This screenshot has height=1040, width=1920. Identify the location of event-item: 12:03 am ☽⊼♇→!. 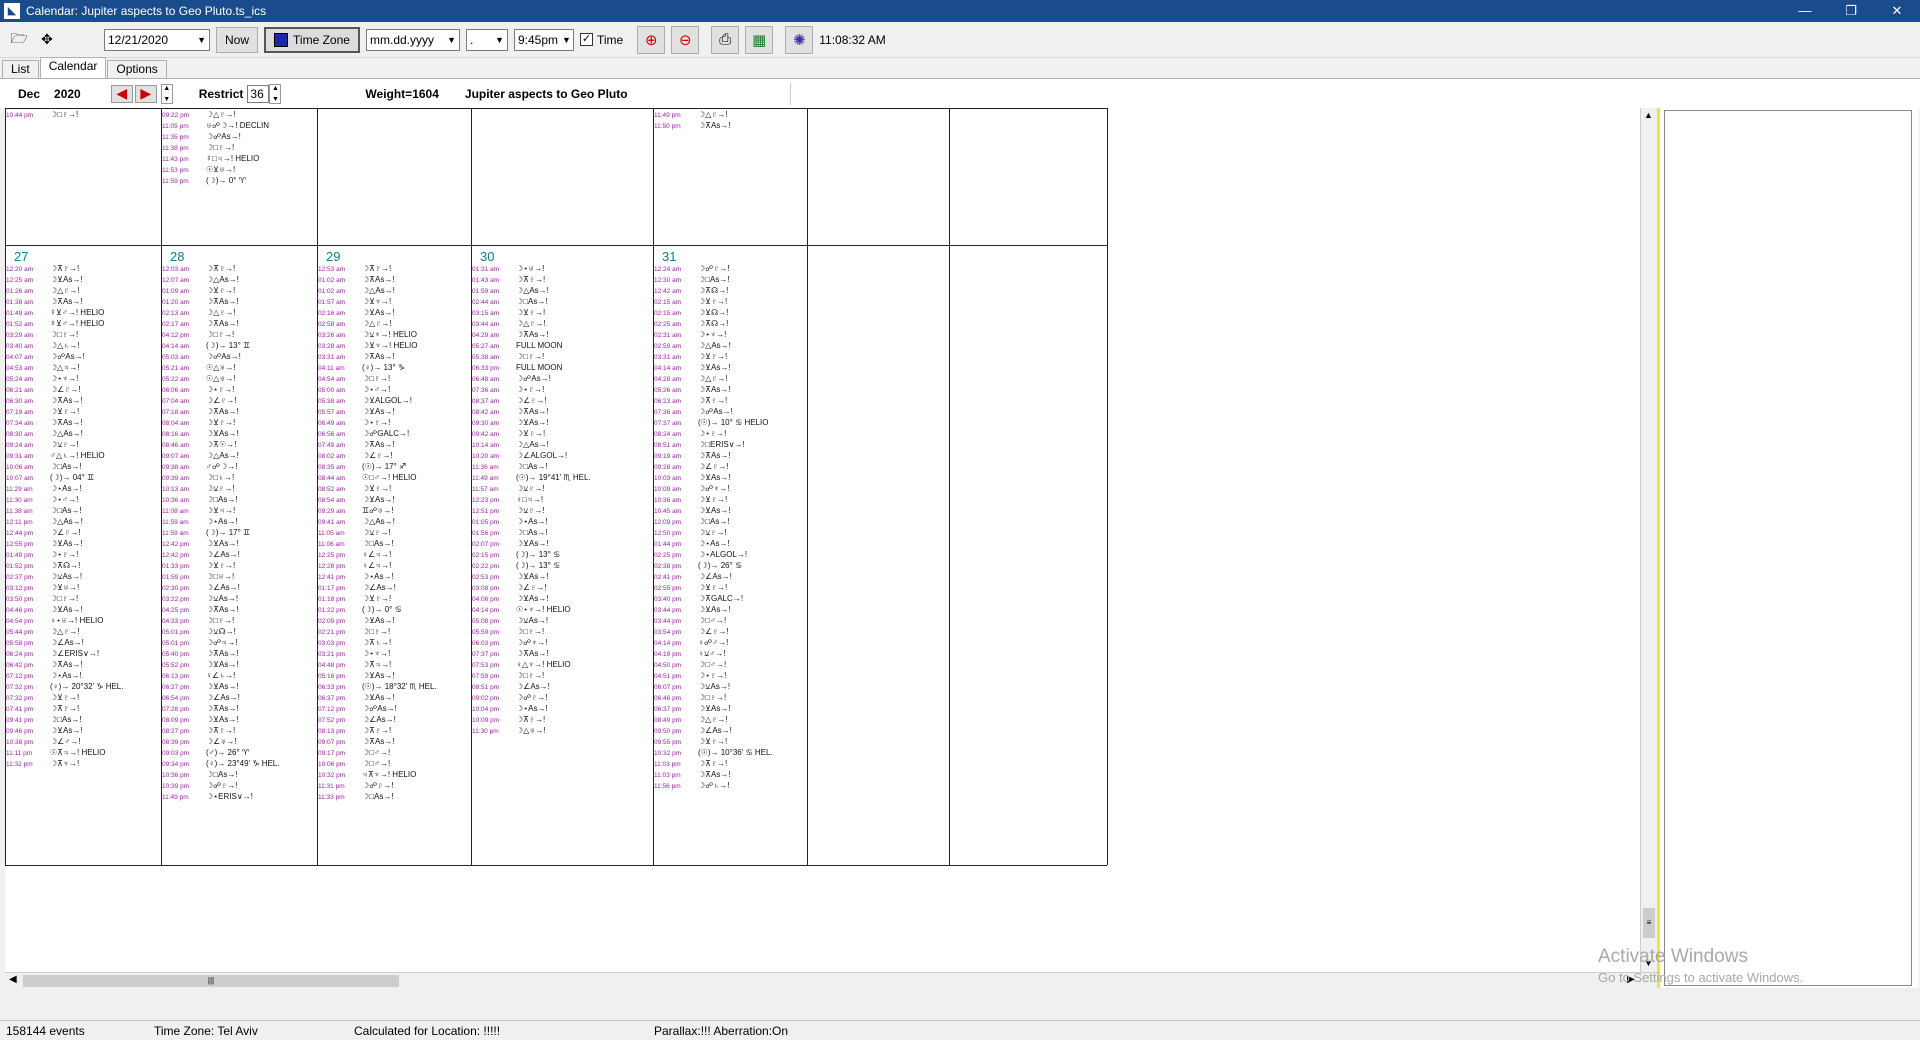
(198, 268).